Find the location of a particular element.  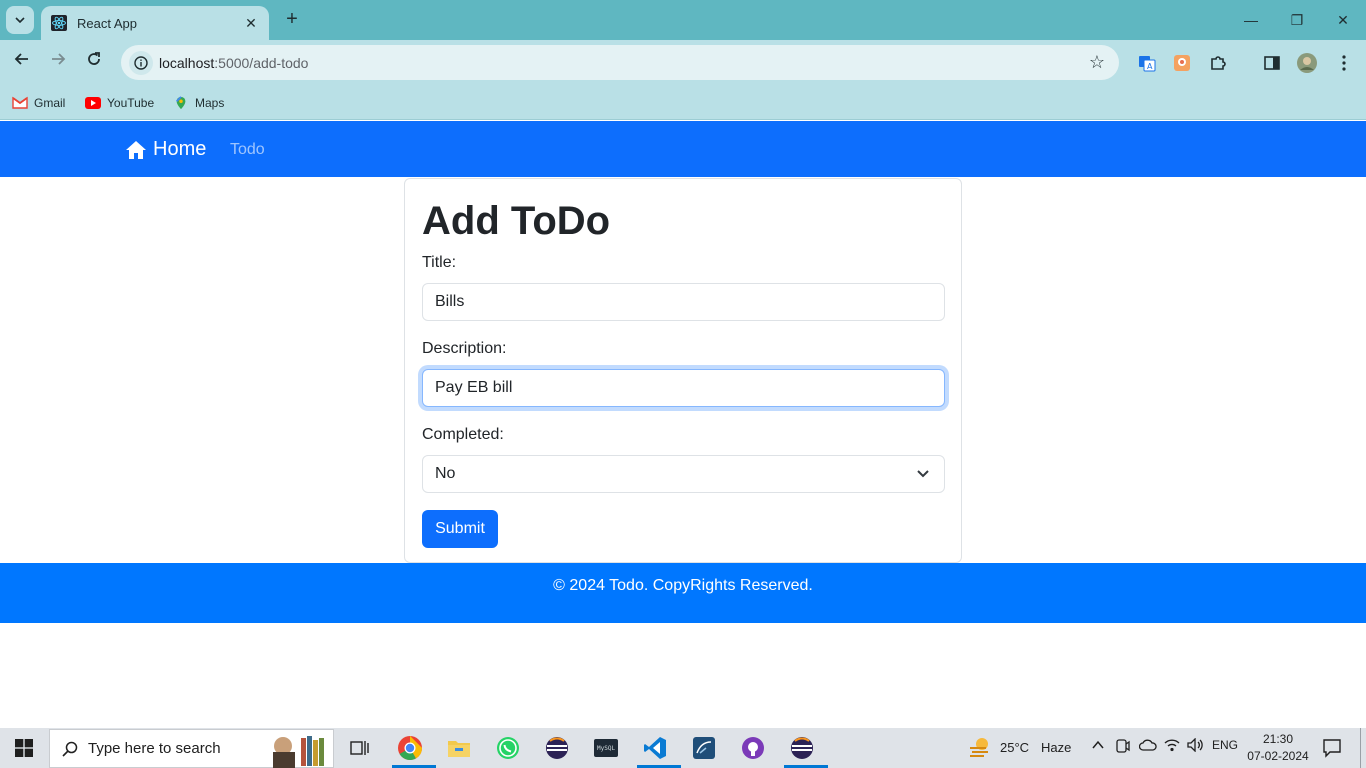

weather-widget: 25°C Haze is located at coordinates (1019, 747).